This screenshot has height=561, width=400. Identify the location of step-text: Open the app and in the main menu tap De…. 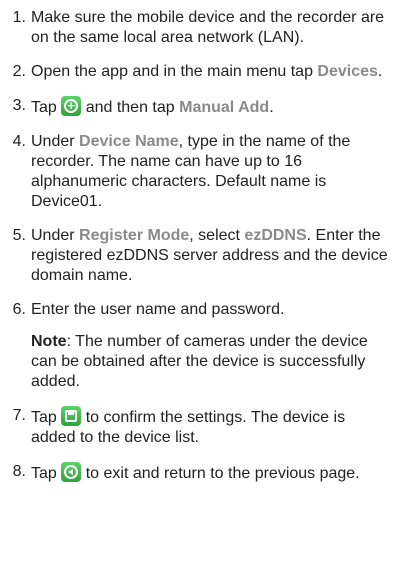
(209, 72).